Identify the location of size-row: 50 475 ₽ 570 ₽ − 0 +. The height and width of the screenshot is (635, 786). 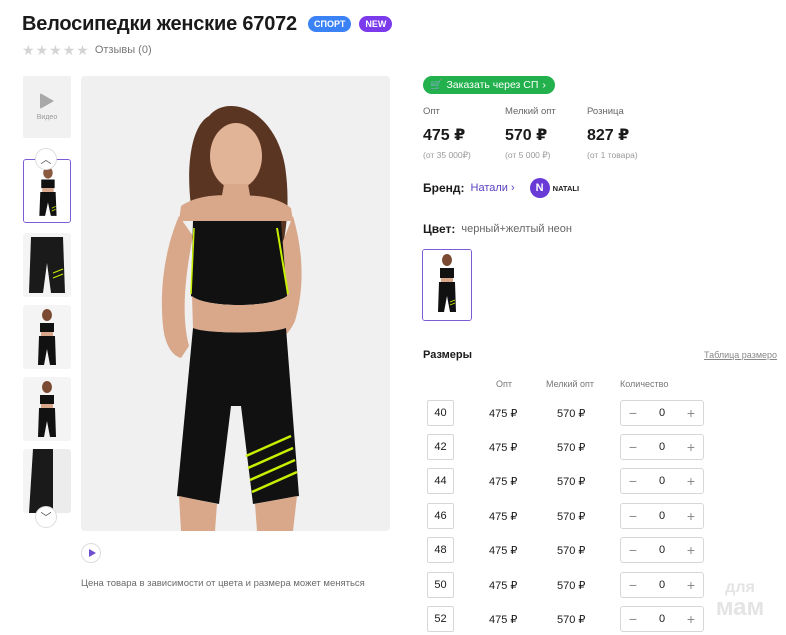
(572, 585).